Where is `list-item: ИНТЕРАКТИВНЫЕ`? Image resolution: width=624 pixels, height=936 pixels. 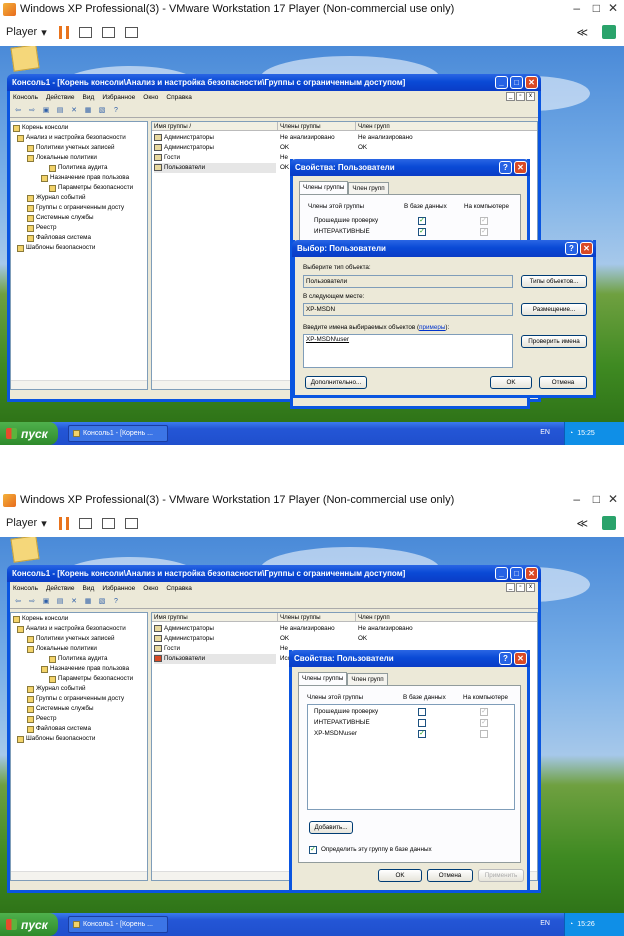
list-item: ИНТЕРАКТИВНЫЕ is located at coordinates (342, 231).